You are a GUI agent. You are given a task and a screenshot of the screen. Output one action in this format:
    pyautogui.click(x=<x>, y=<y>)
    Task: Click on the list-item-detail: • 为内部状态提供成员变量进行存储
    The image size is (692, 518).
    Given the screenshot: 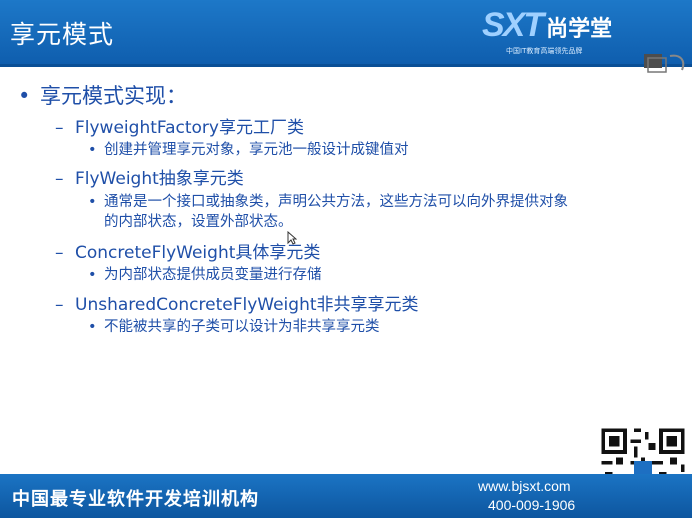 What is the action you would take?
    pyautogui.click(x=205, y=275)
    